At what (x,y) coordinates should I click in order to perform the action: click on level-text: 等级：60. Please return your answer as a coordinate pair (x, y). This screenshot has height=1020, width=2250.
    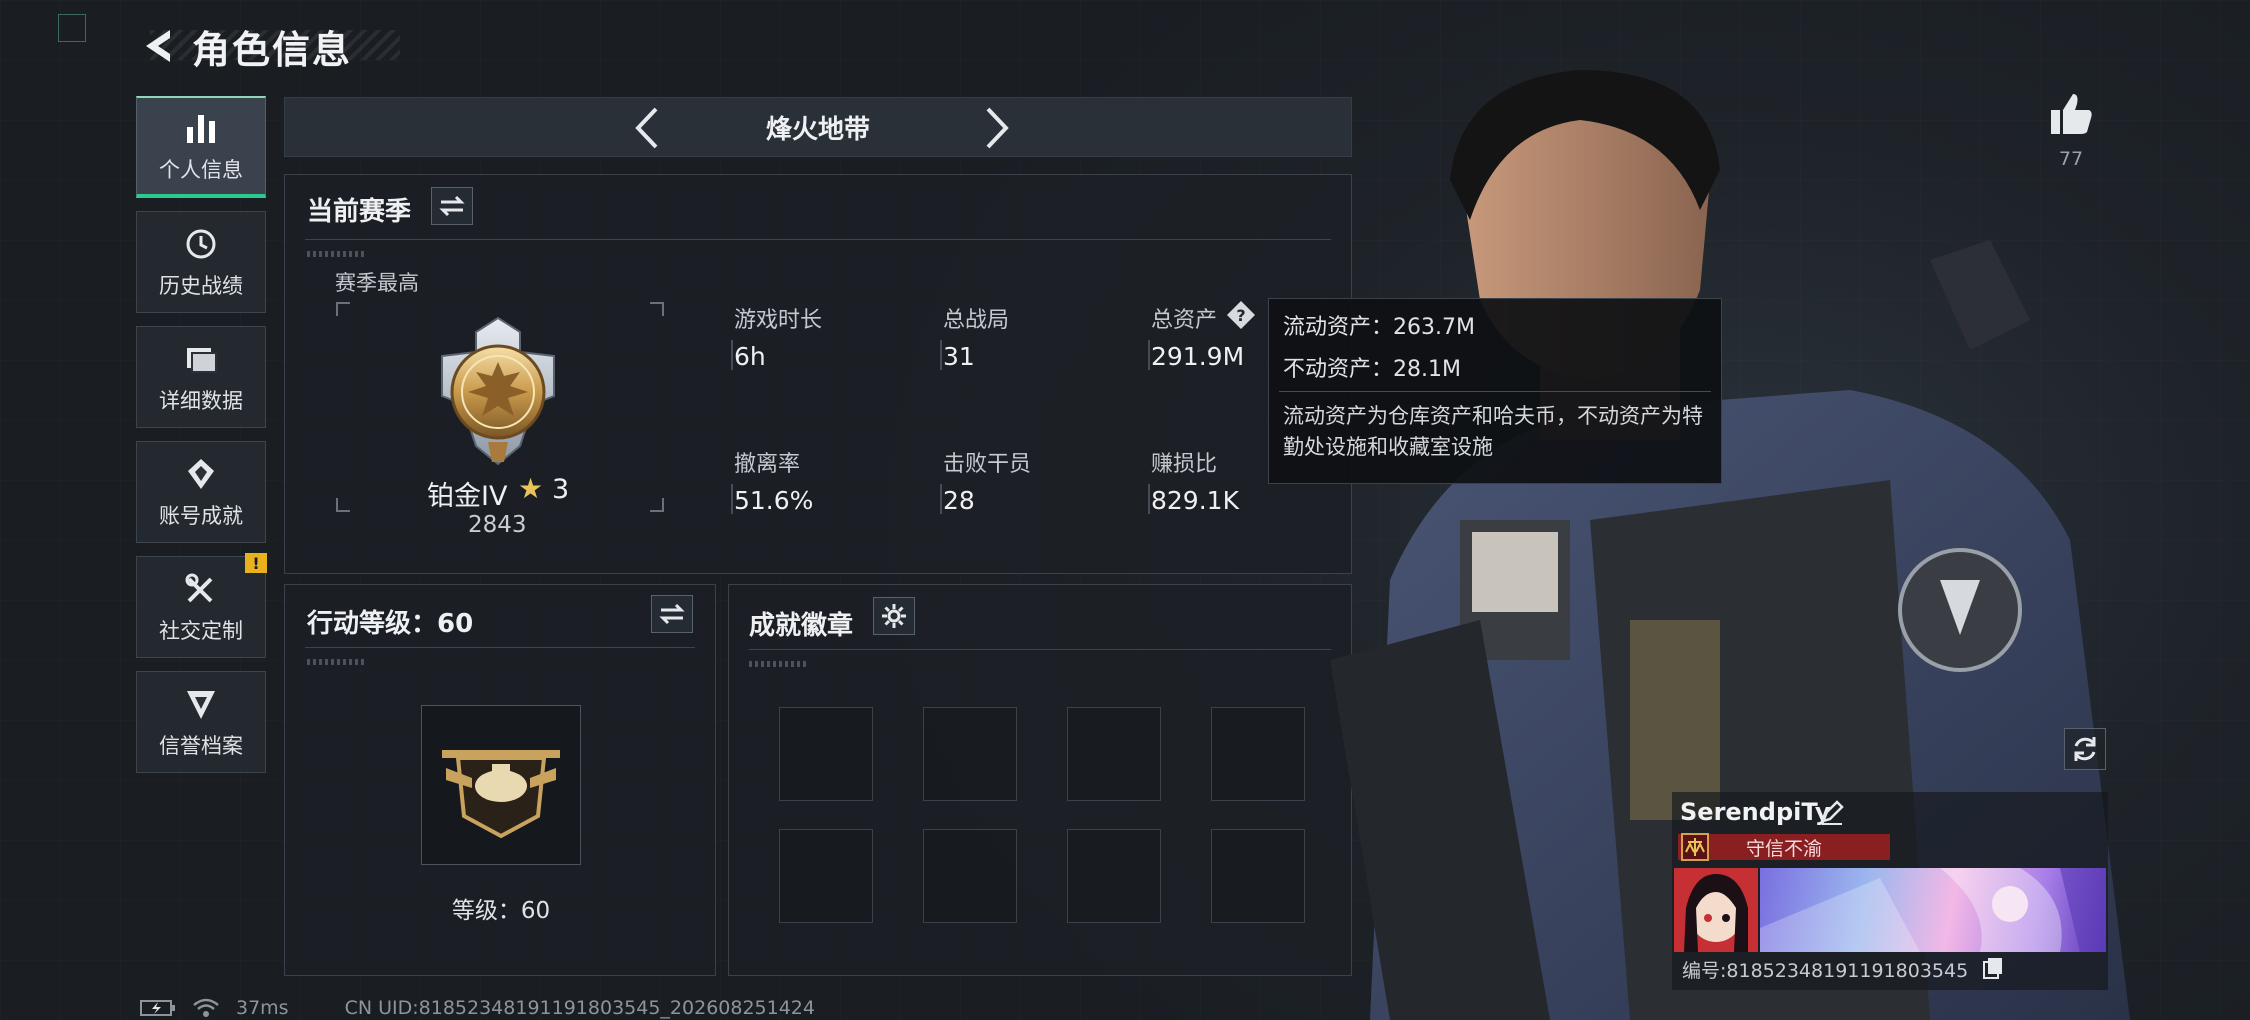
    Looking at the image, I should click on (501, 911).